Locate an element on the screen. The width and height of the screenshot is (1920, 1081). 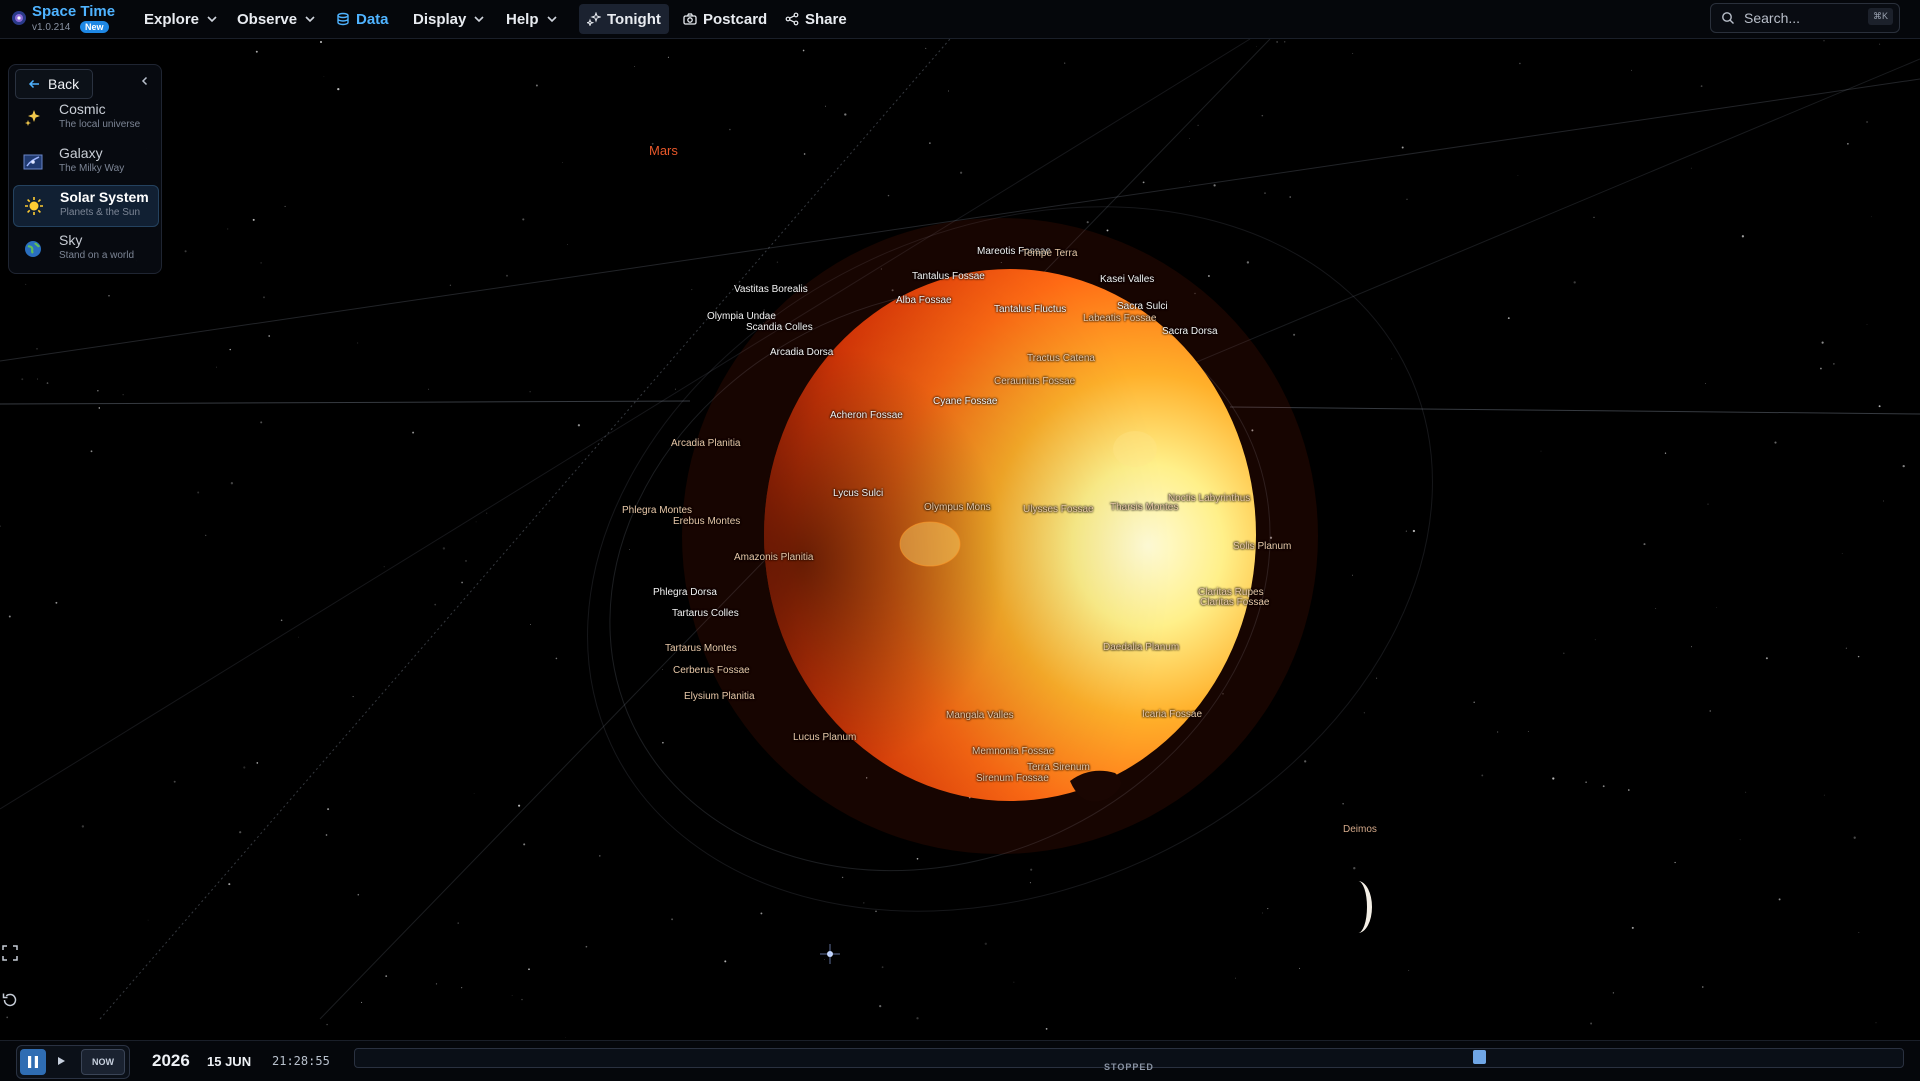
nav-explore-label: Explore is located at coordinates (172, 19).